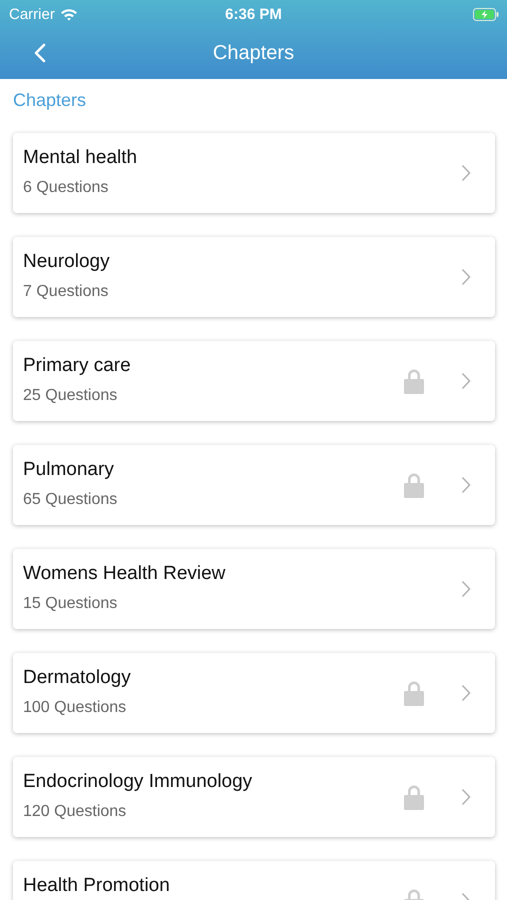 The image size is (507, 900). I want to click on chapter-name: Health Promotion, so click(97, 885).